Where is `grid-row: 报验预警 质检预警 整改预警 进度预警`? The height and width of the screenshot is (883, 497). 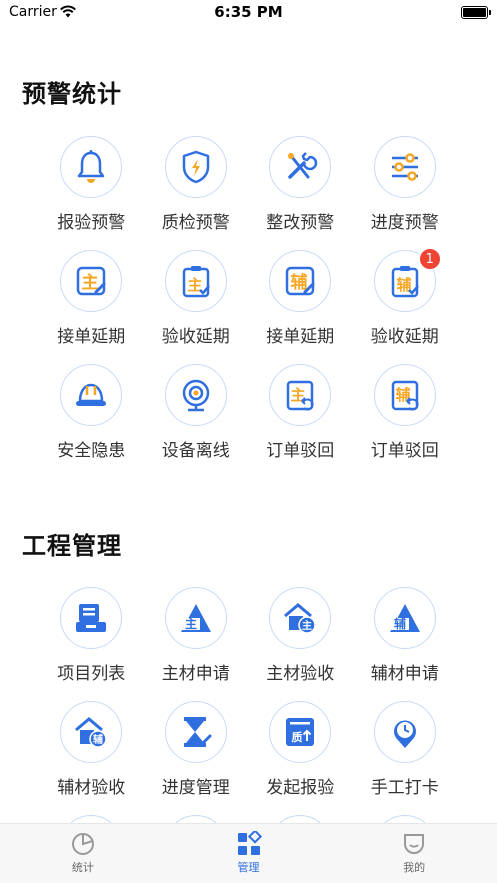 grid-row: 报验预警 质检预警 整改预警 进度预警 is located at coordinates (249, 193).